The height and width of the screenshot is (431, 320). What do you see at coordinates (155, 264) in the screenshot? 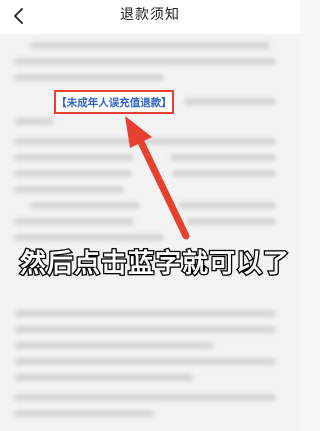
I see `tutorial-caption: 然后点击蓝字就可以了` at bounding box center [155, 264].